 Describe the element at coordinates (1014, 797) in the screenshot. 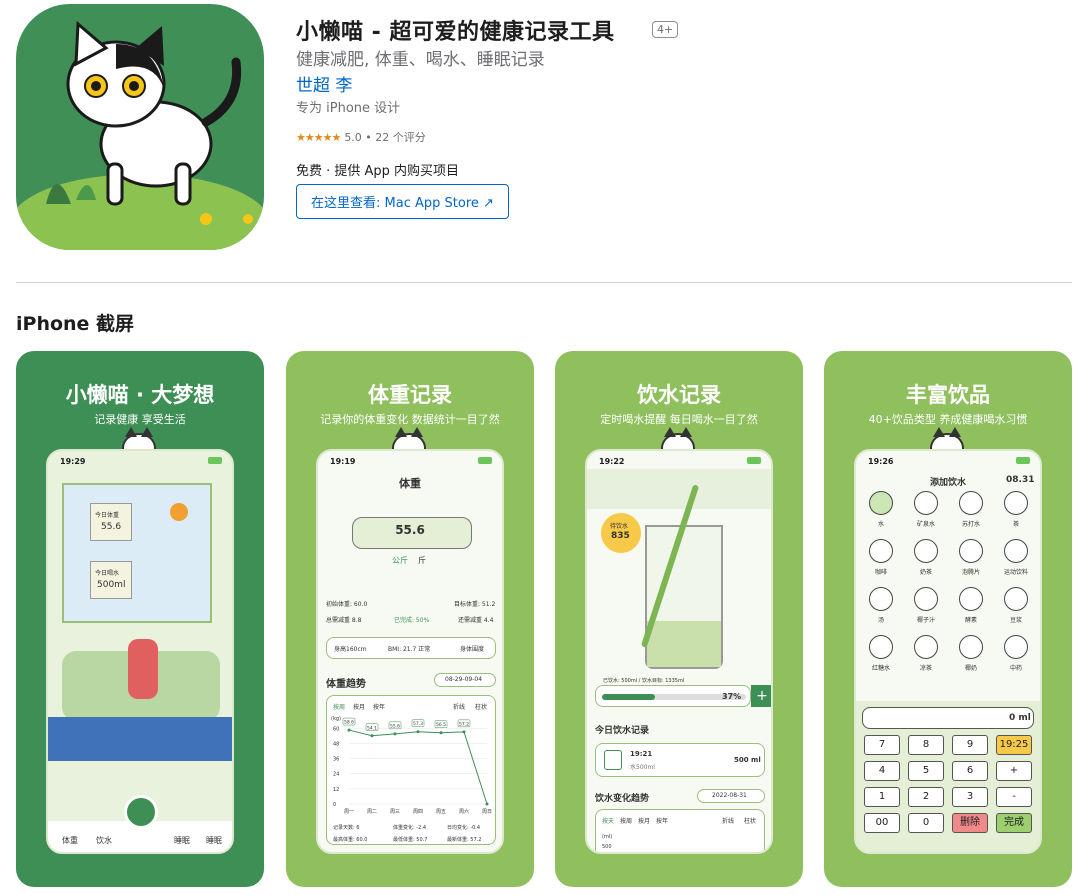

I see `keypad-key: -` at that location.